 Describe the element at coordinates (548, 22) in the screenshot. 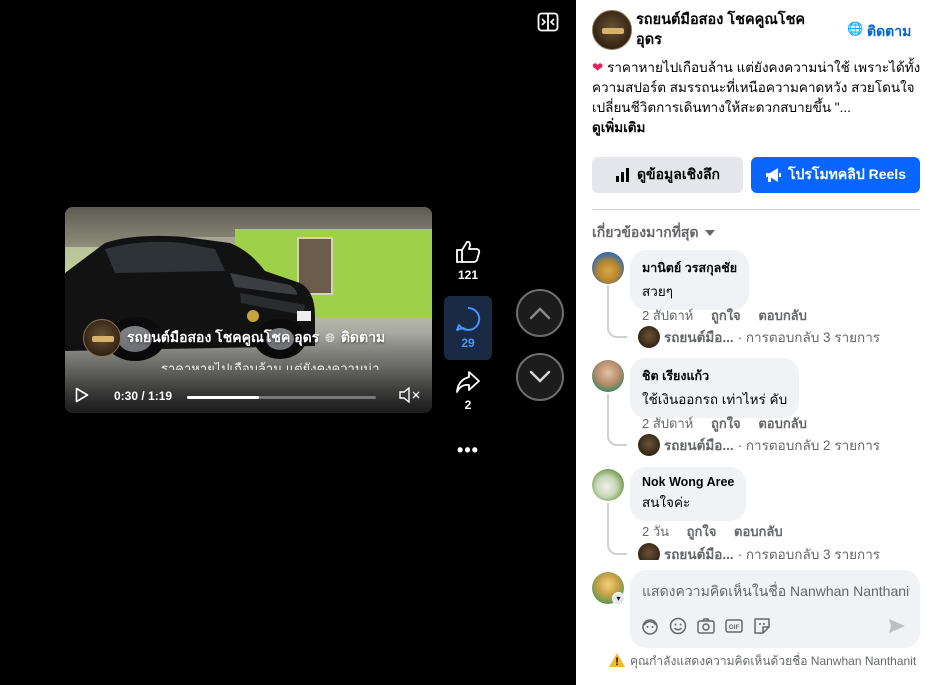

I see `pip-icon` at that location.